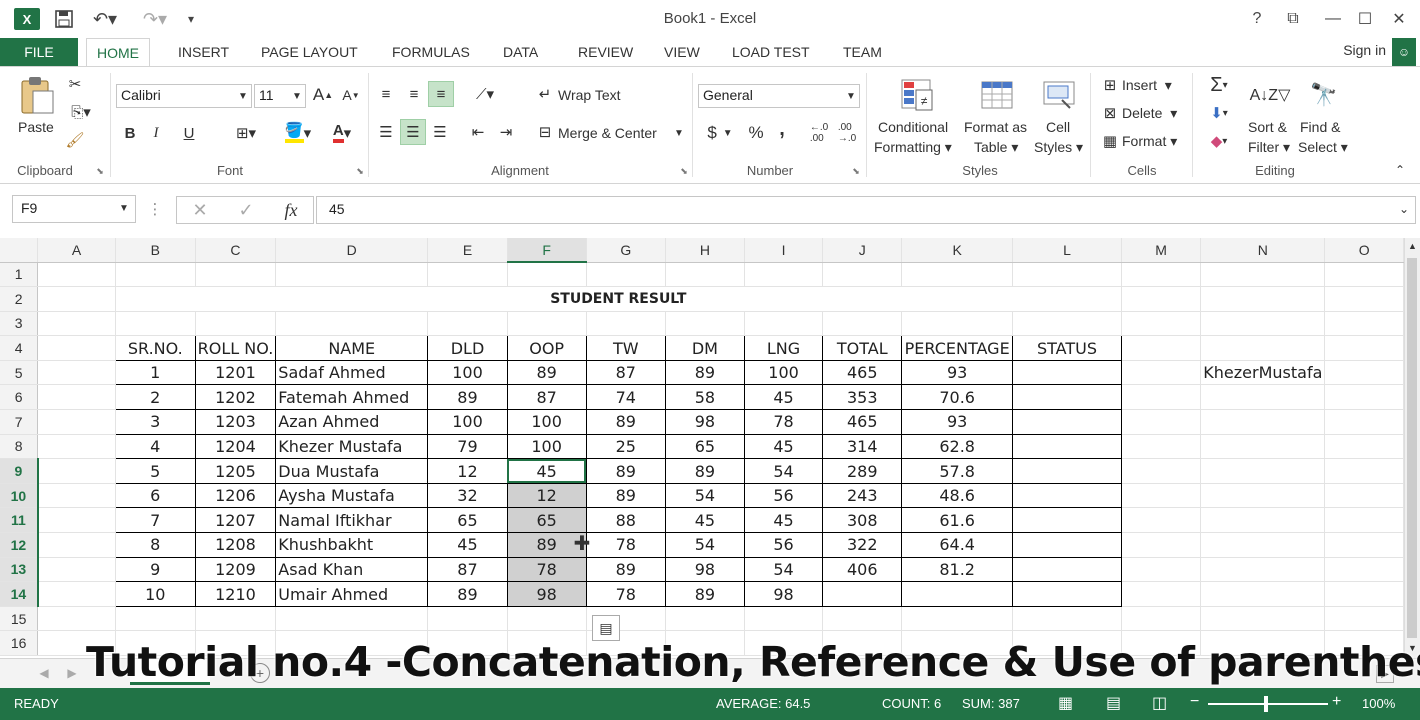  Describe the element at coordinates (1412, 448) in the screenshot. I see `scroll-thumb` at that location.